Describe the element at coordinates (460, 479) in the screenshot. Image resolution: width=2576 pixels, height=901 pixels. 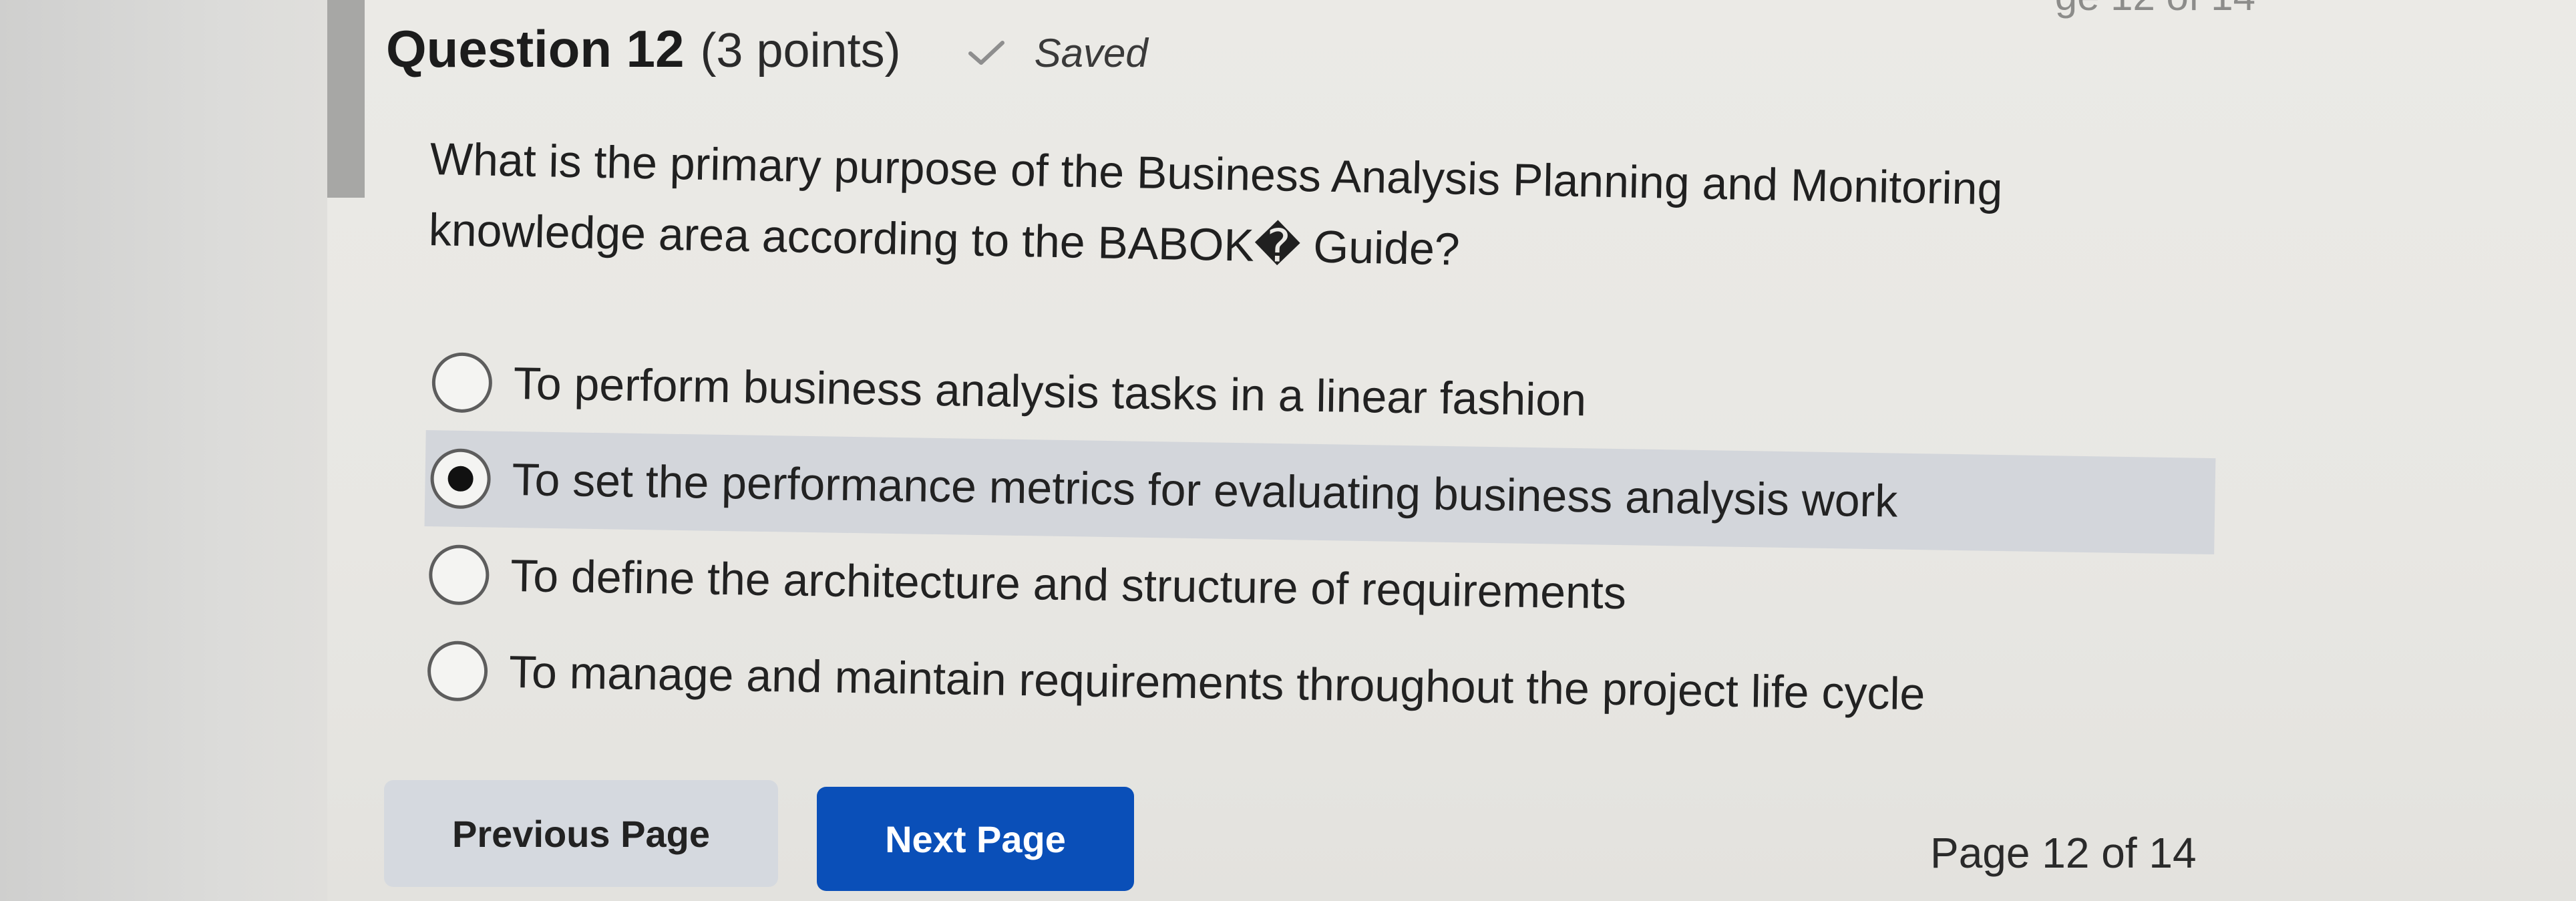
I see `radio-button-selected` at that location.